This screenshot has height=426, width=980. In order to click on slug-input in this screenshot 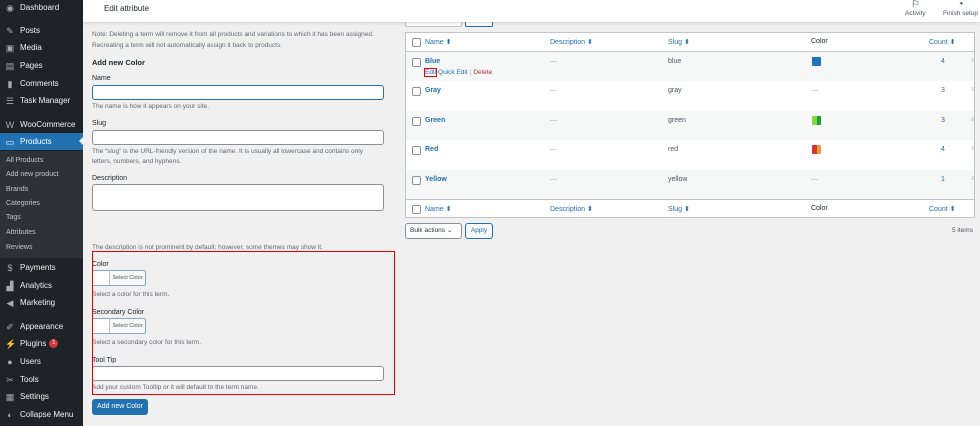, I will do `click(238, 137)`.